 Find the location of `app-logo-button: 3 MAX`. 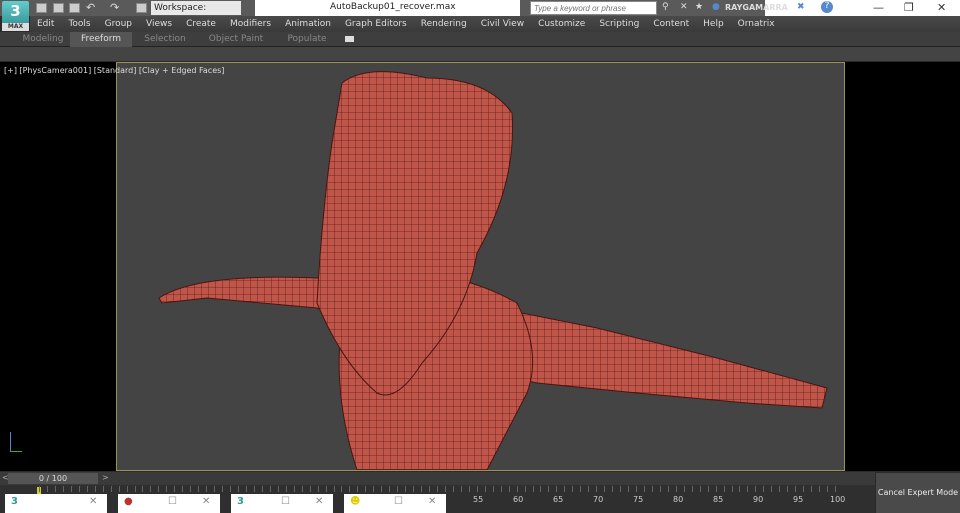

app-logo-button: 3 MAX is located at coordinates (15, 16).